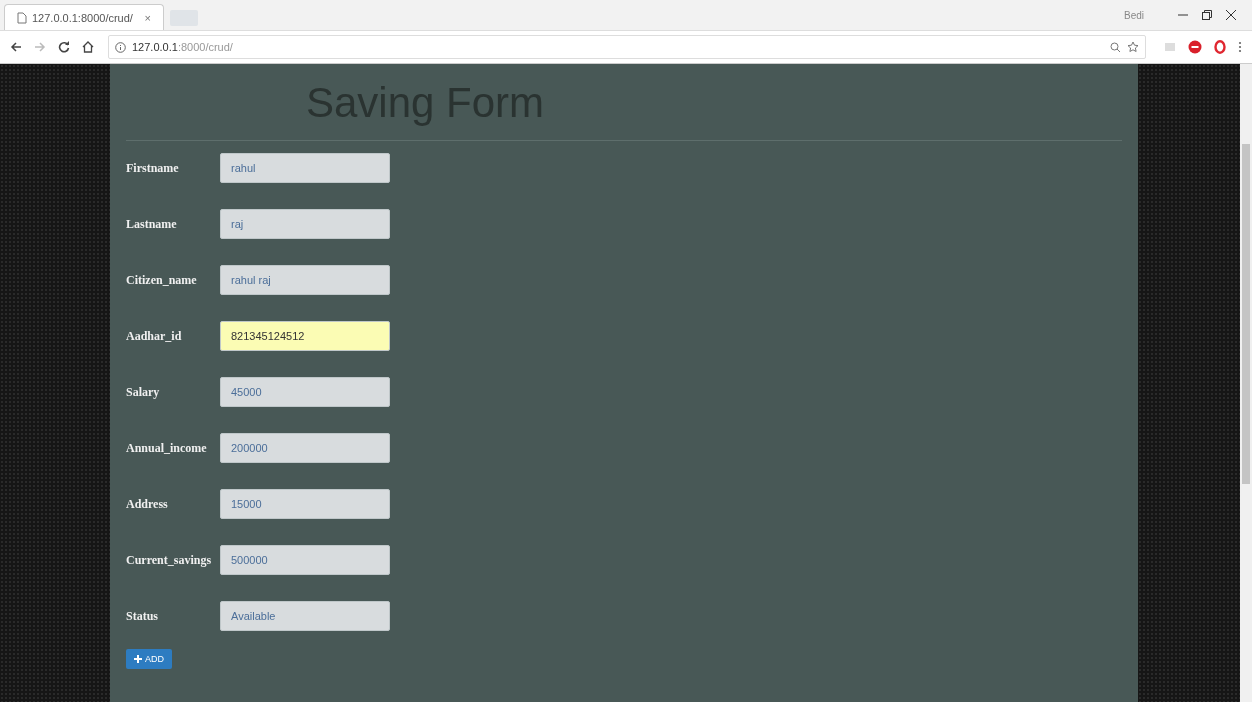 The height and width of the screenshot is (702, 1252). What do you see at coordinates (1134, 15) in the screenshot?
I see `profile-name: Bedi` at bounding box center [1134, 15].